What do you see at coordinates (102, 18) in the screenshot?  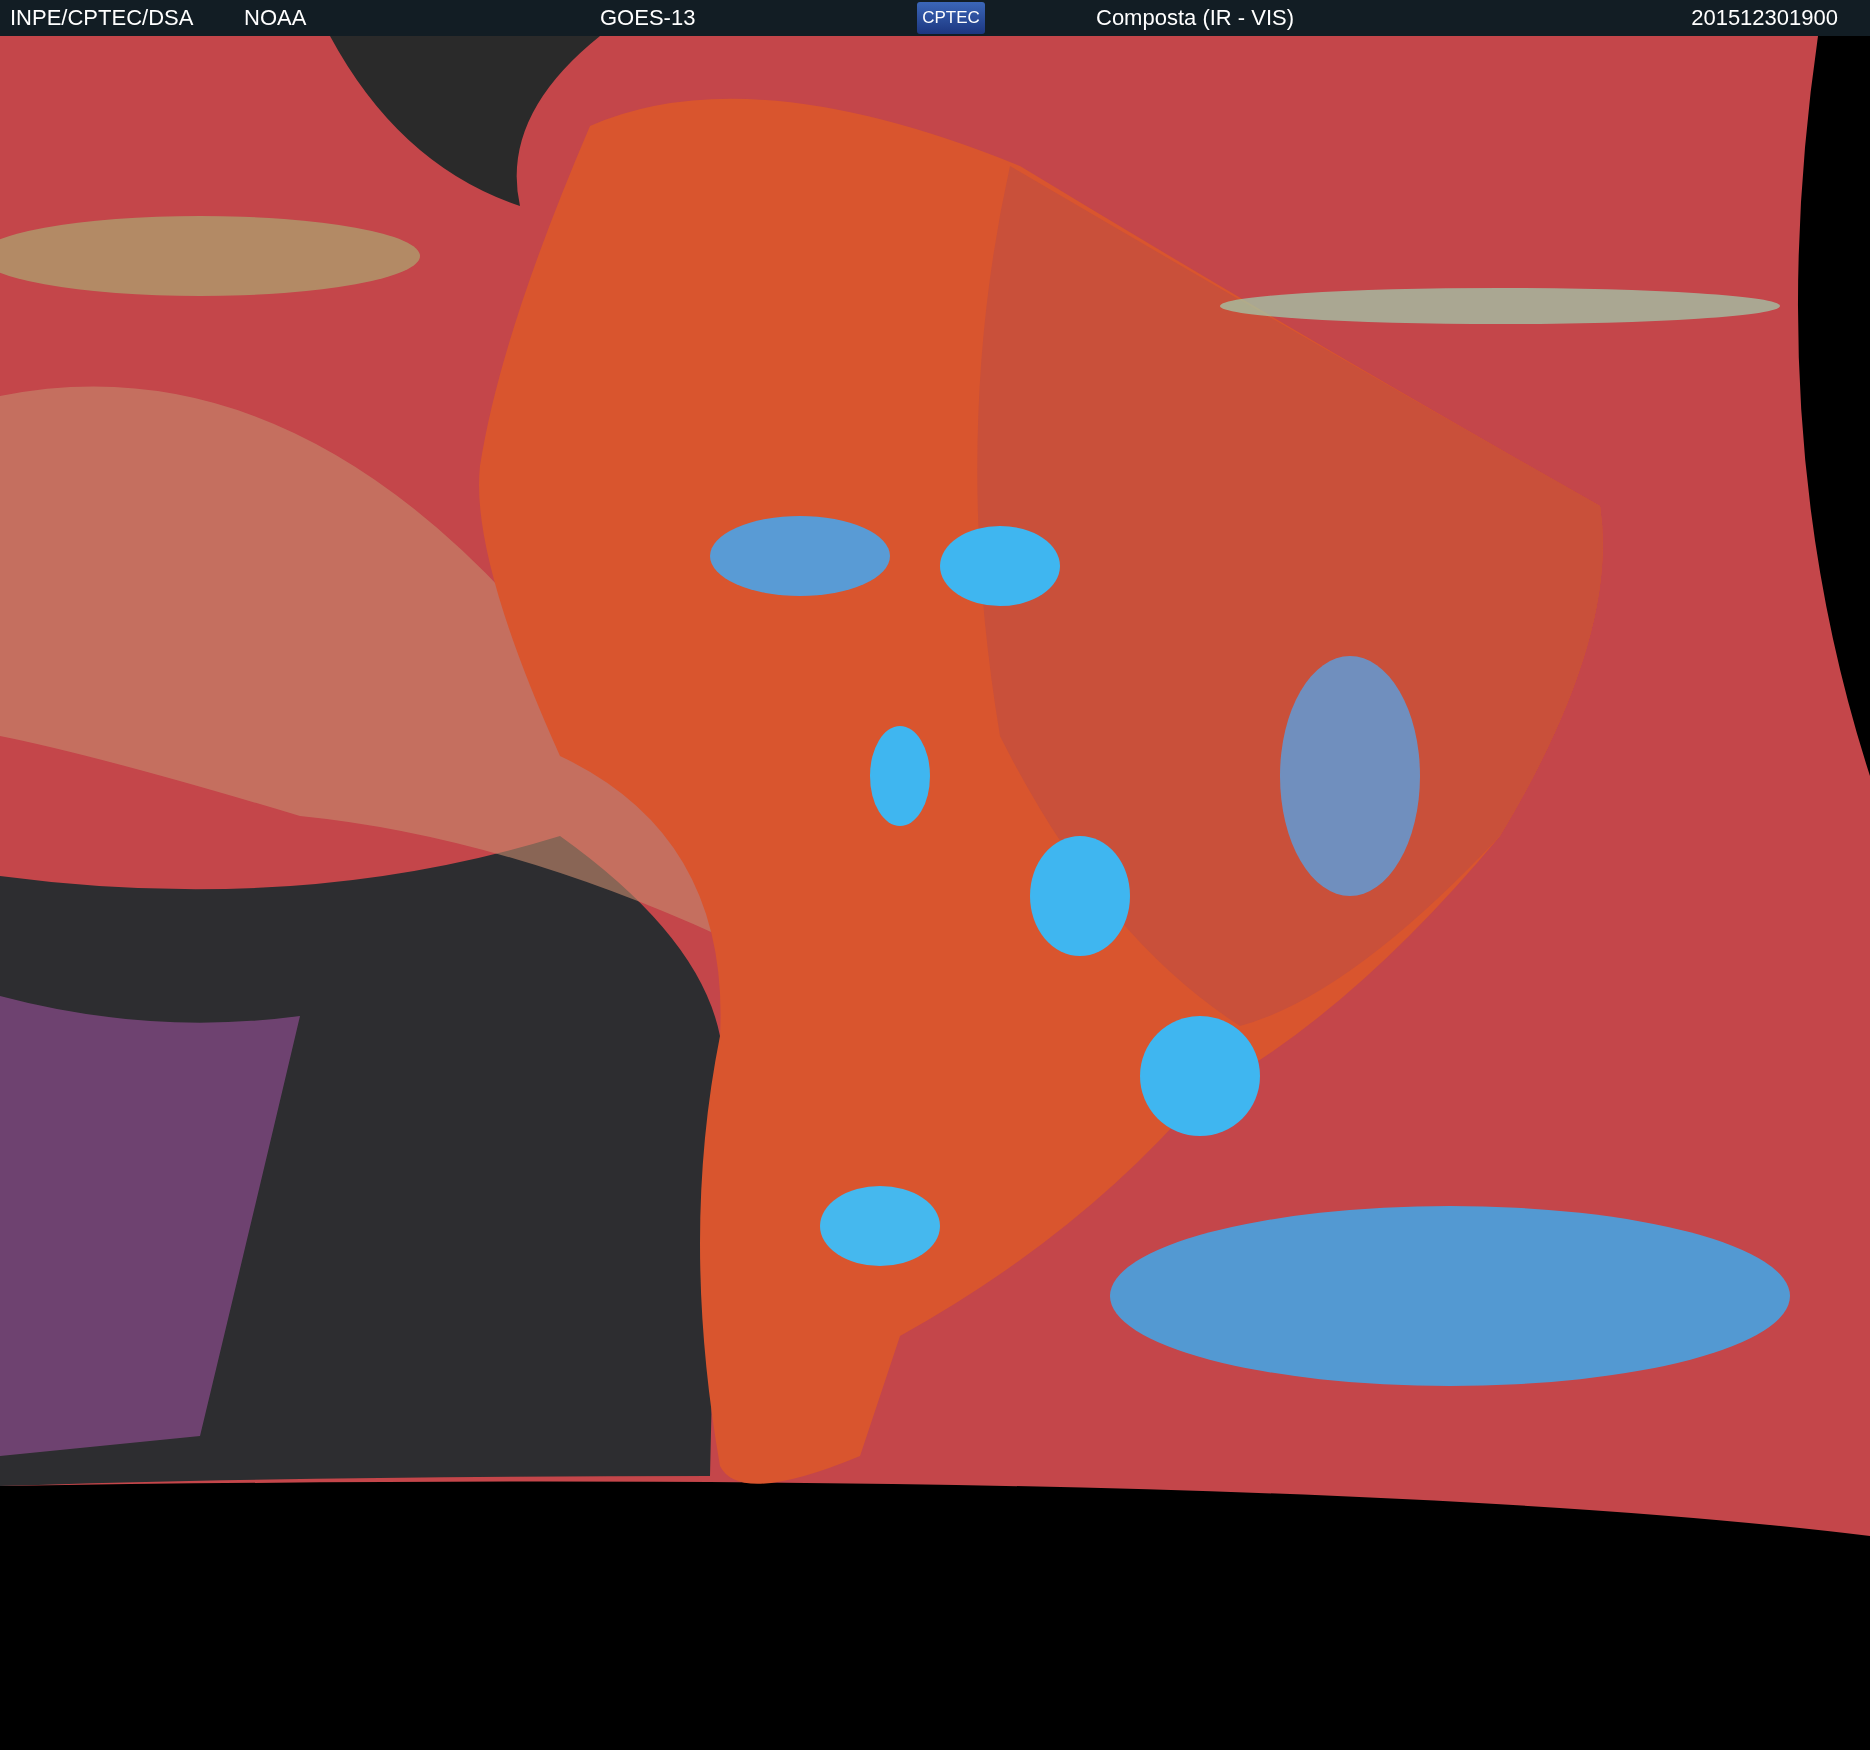 I see `source-label: INPE/CPTEC/DSA` at bounding box center [102, 18].